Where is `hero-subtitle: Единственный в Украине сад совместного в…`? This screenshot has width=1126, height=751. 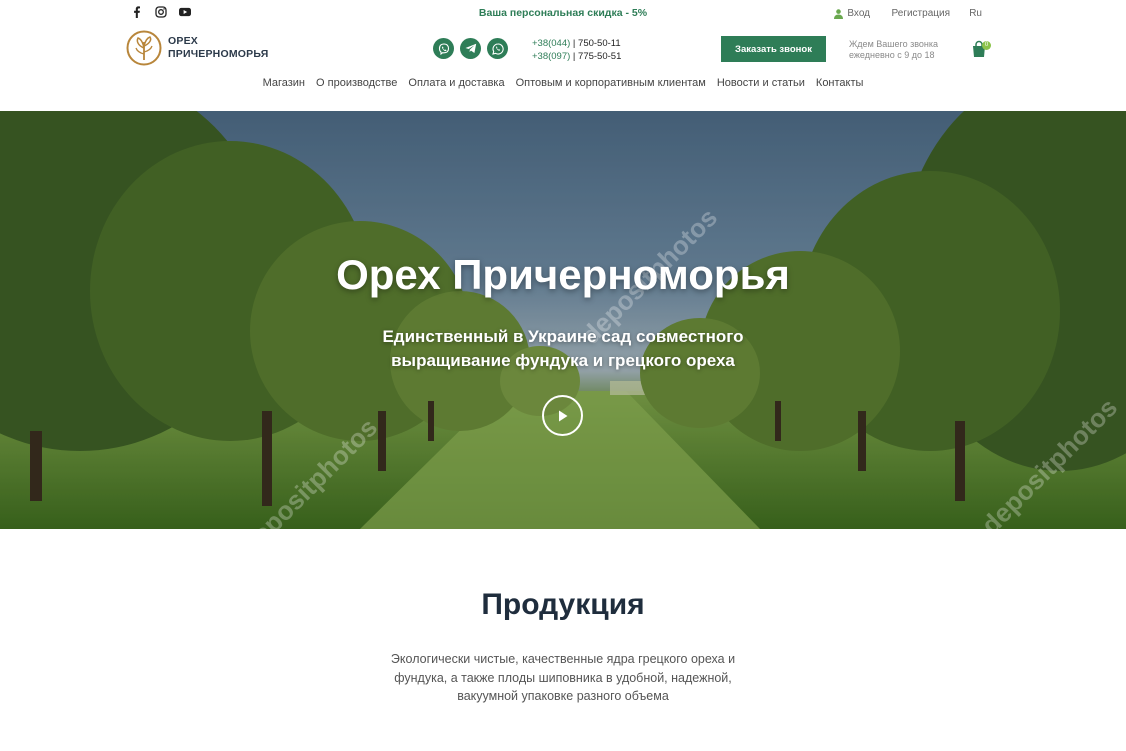
hero-subtitle: Единственный в Украине сад совместного в… is located at coordinates (563, 348).